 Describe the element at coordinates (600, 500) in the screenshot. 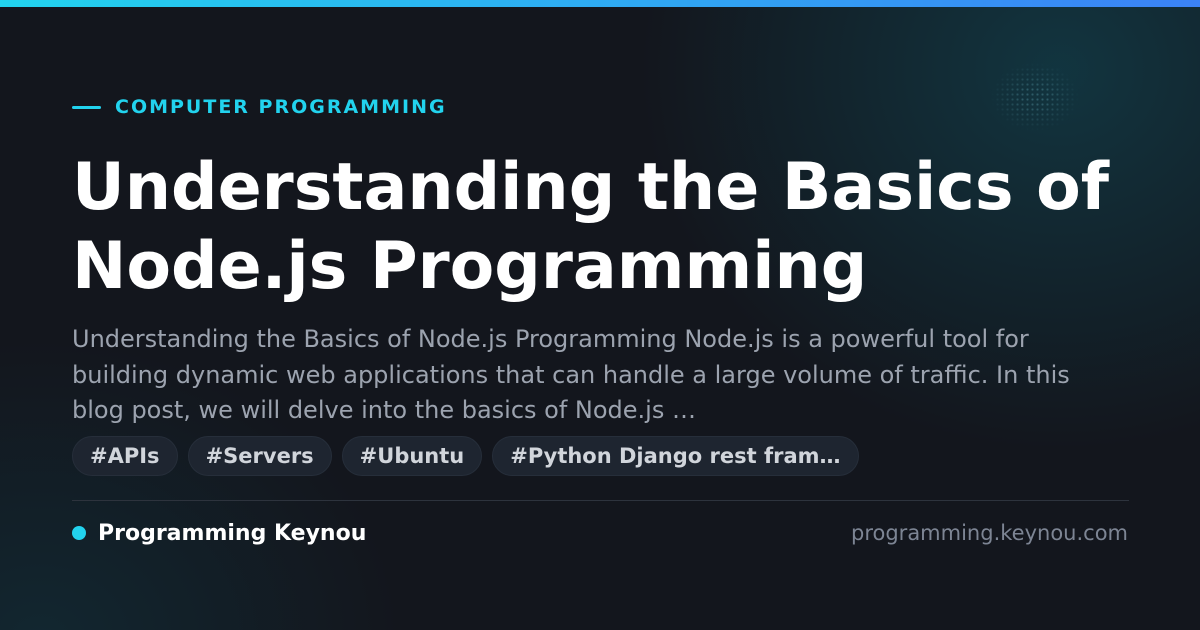

I see `footer-divider` at that location.